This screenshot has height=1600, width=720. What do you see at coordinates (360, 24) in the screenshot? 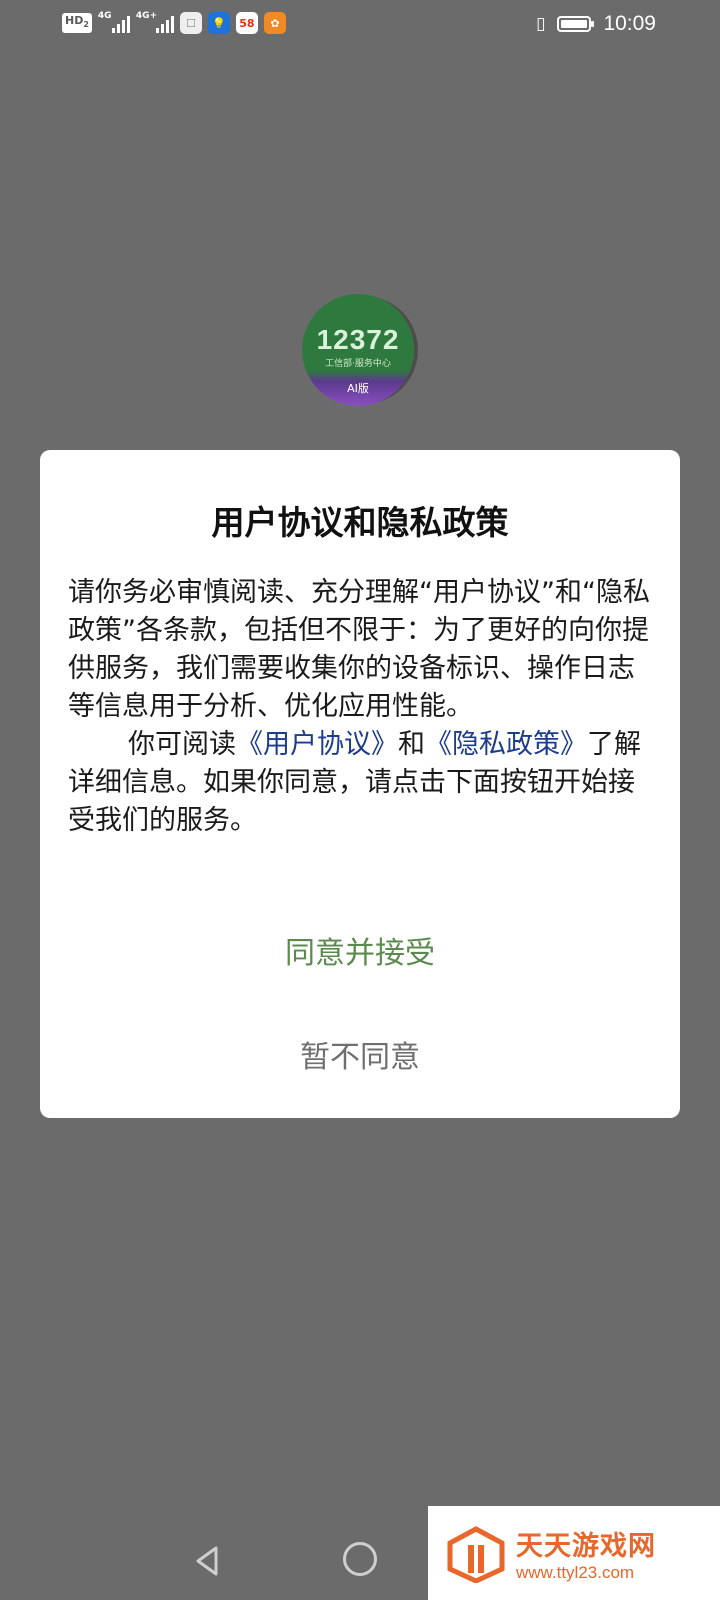
I see `status-bar: HD2 4G 4G+ ☐ 💡 58 ✿ ▯ 10:09` at bounding box center [360, 24].